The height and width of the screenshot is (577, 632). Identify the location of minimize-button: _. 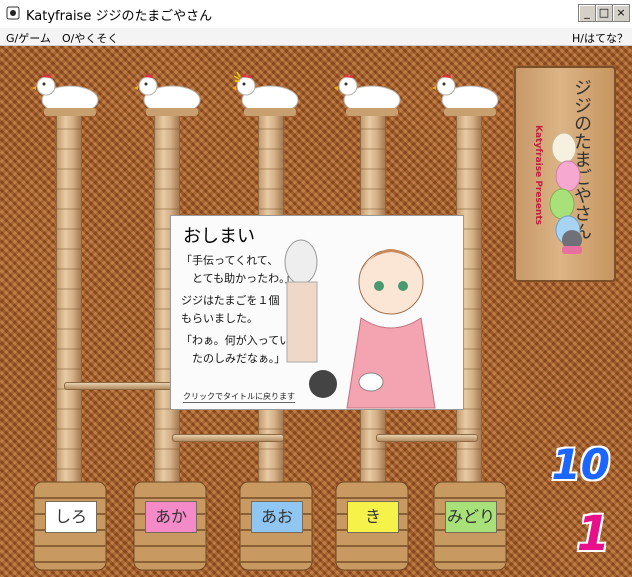
(587, 13).